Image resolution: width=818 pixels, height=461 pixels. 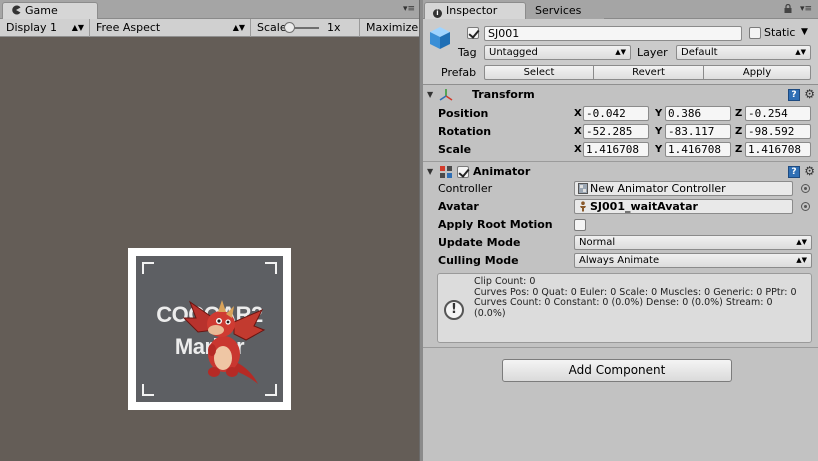 I want to click on dragon-model, so click(x=224, y=342).